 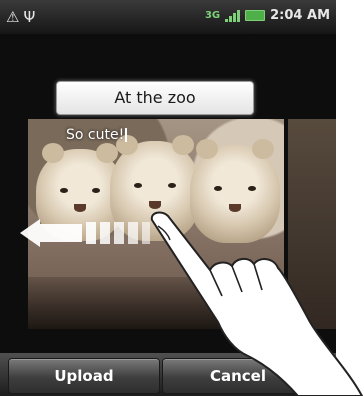 I want to click on text-cursor, so click(x=126, y=135).